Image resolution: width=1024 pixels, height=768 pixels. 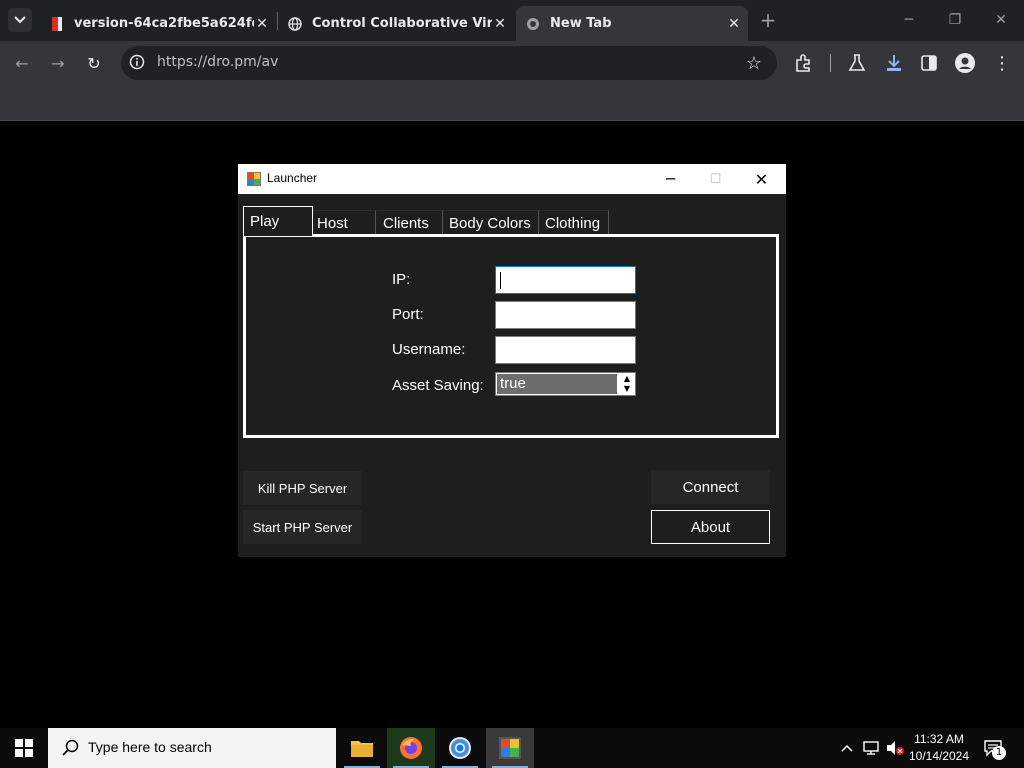 I want to click on document-favicon-icon, so click(x=57, y=23).